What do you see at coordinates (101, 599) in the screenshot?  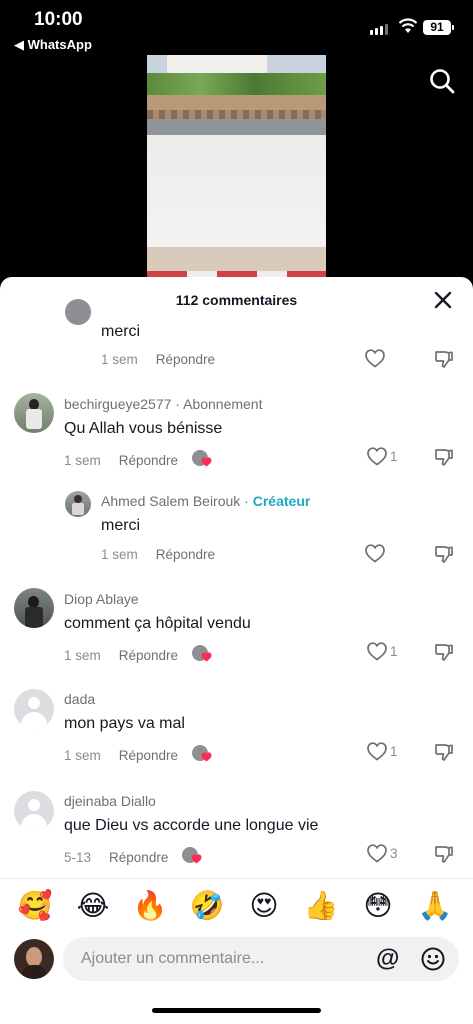 I see `comment-author: Diop Ablaye` at bounding box center [101, 599].